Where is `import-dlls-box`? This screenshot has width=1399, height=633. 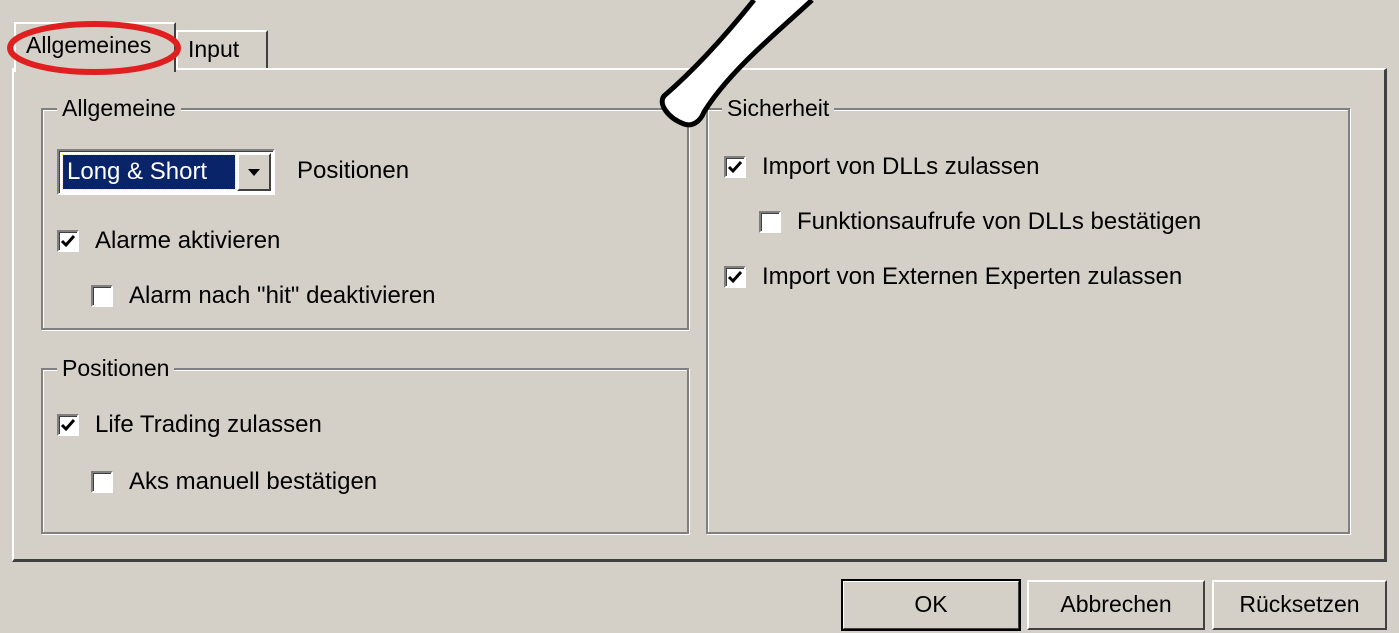
import-dlls-box is located at coordinates (735, 167).